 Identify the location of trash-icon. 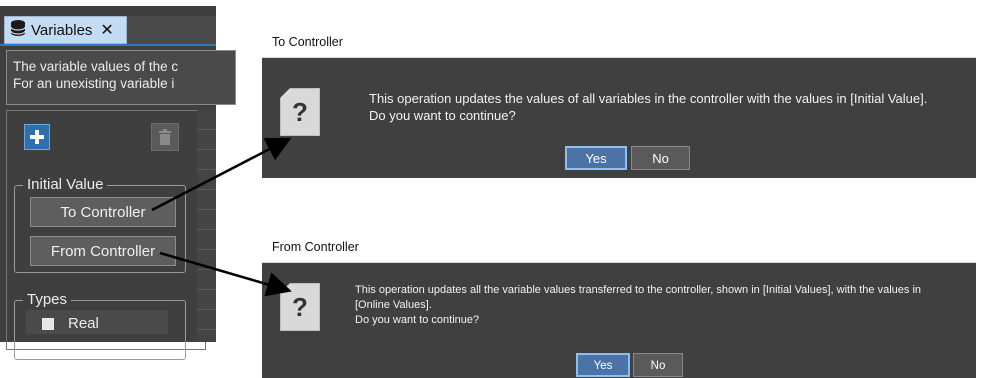
(165, 137).